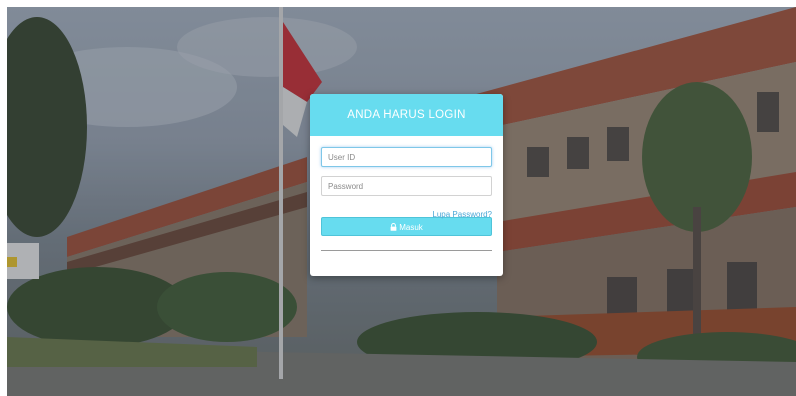 This screenshot has height=396, width=796. Describe the element at coordinates (393, 226) in the screenshot. I see `lock-icon` at that location.